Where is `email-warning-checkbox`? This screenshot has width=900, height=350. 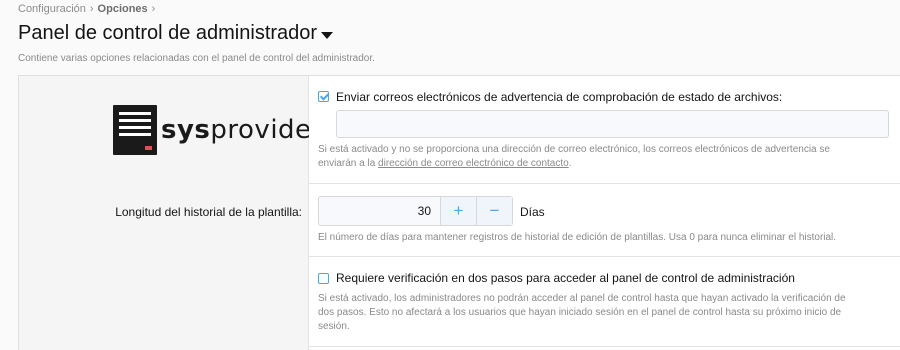
email-warning-checkbox is located at coordinates (323, 96).